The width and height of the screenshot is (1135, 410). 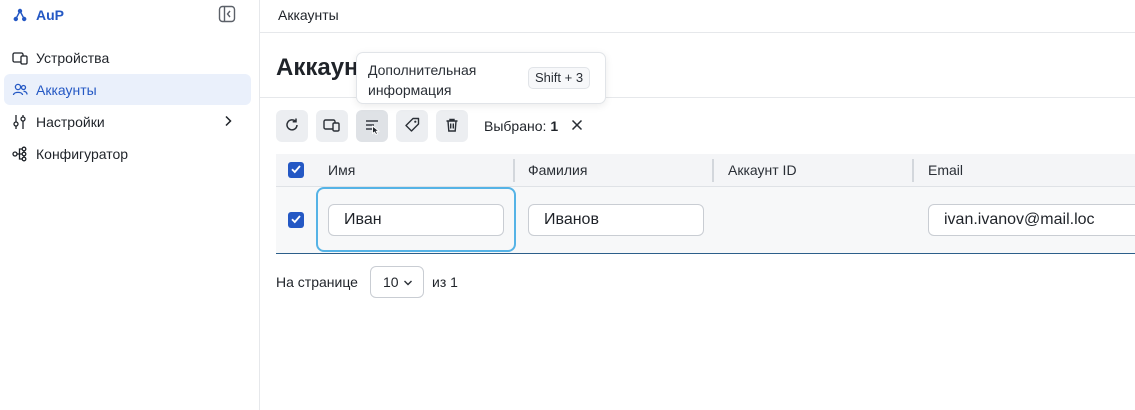 What do you see at coordinates (228, 121) in the screenshot?
I see `chevron-right-icon` at bounding box center [228, 121].